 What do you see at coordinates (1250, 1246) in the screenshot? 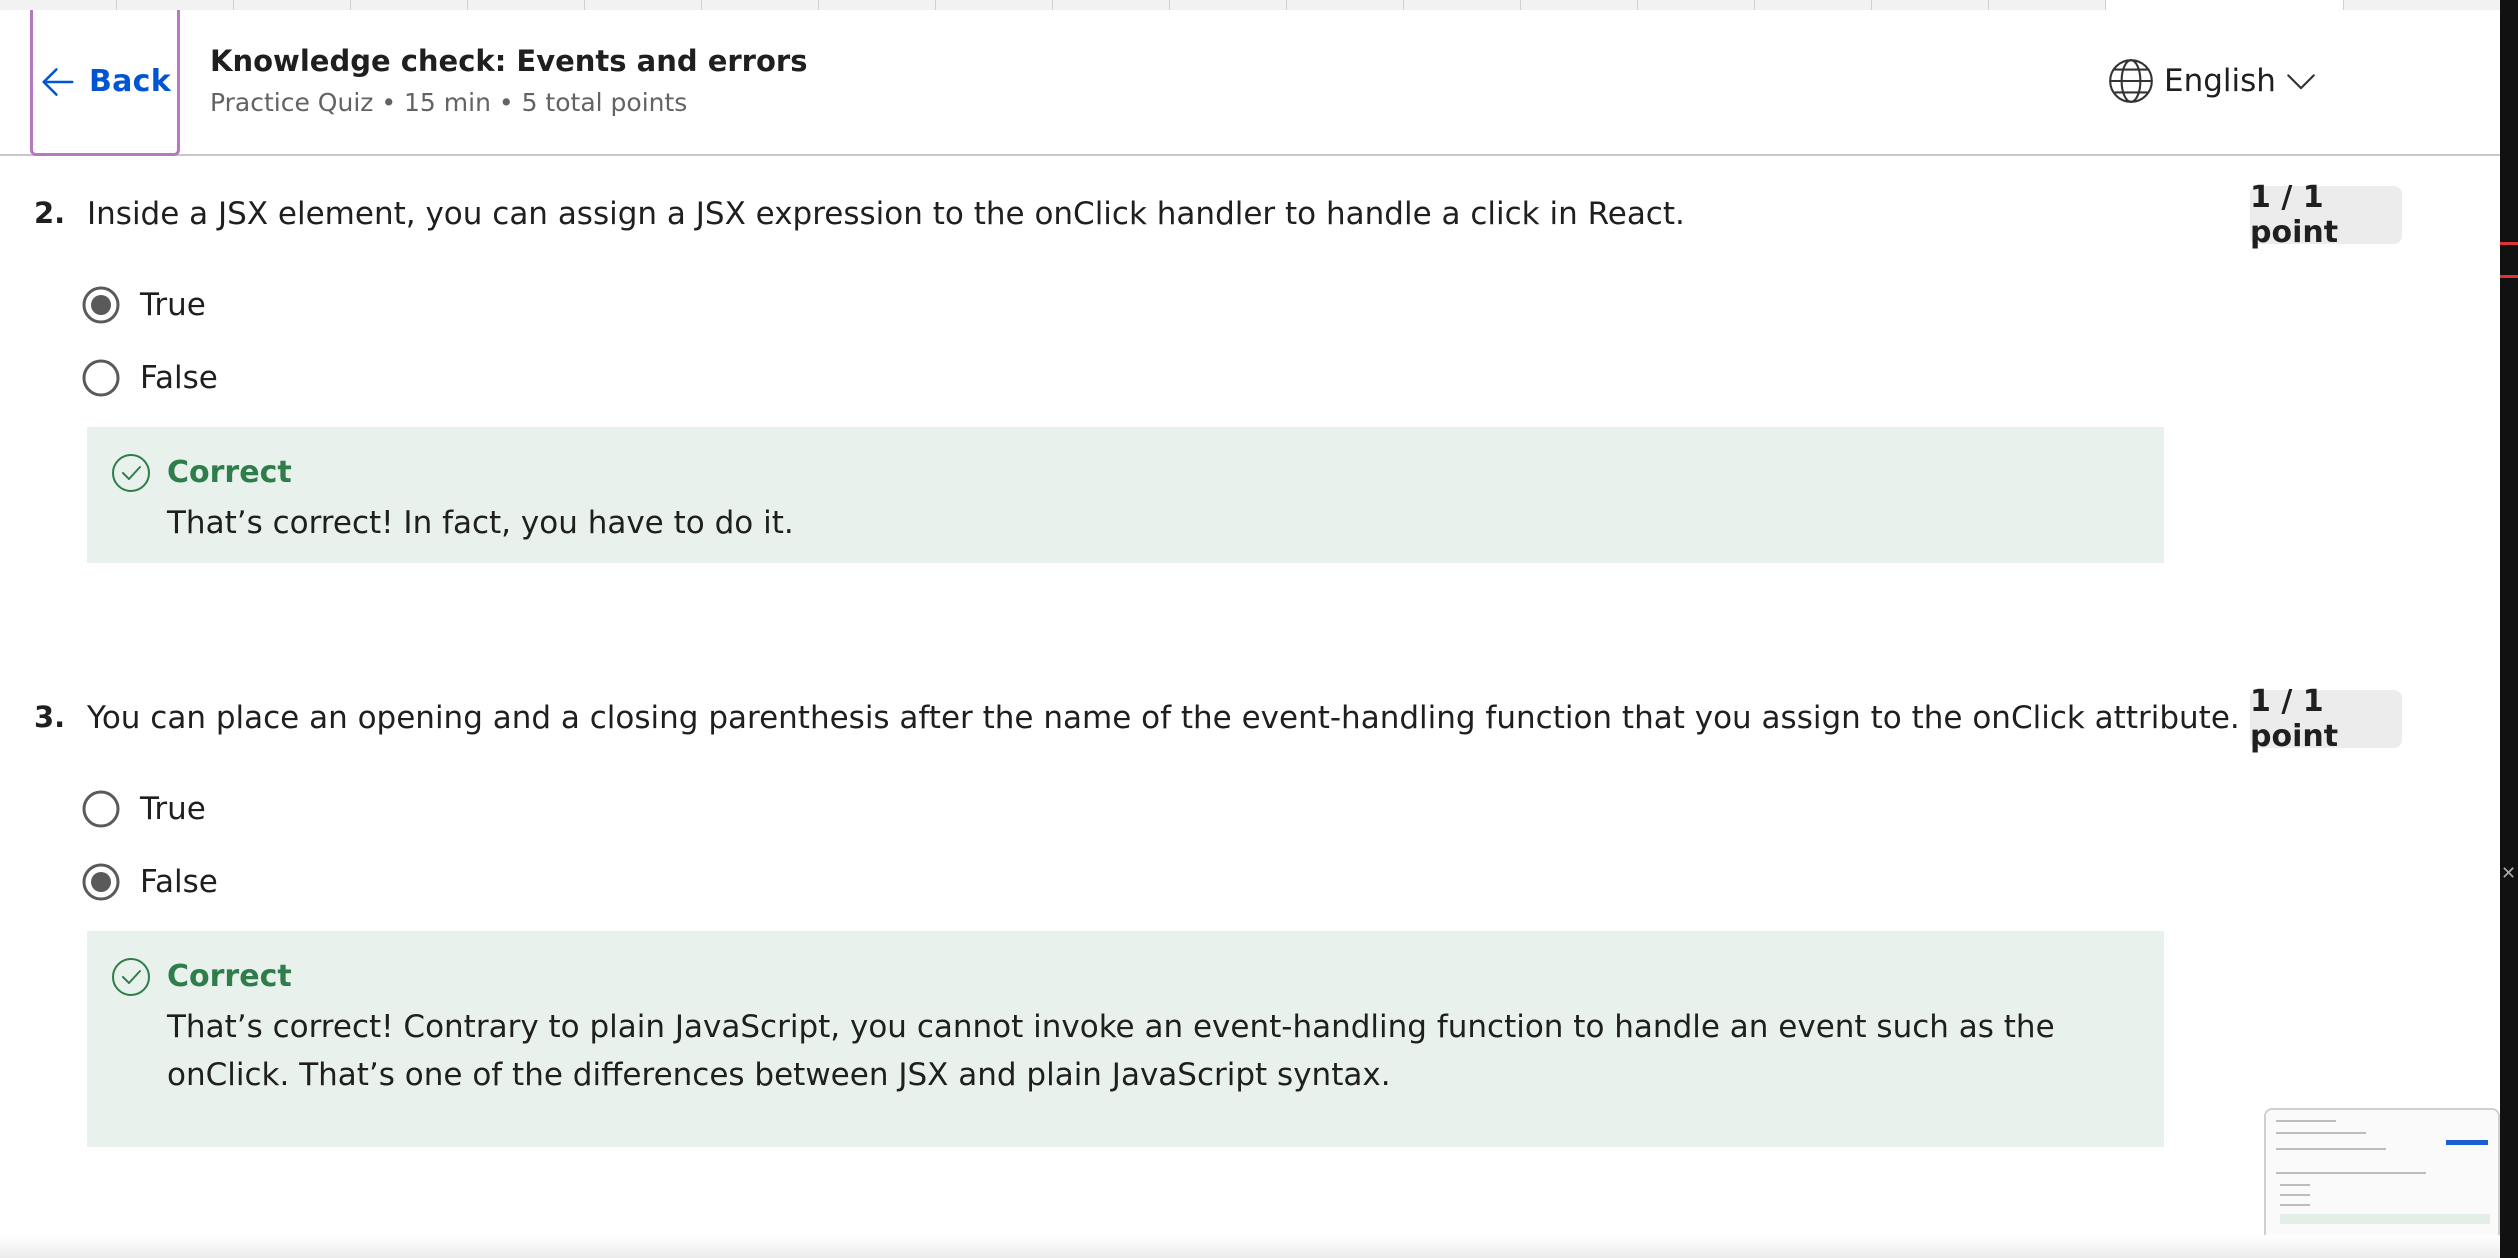
I see `bottom-shadow` at bounding box center [1250, 1246].